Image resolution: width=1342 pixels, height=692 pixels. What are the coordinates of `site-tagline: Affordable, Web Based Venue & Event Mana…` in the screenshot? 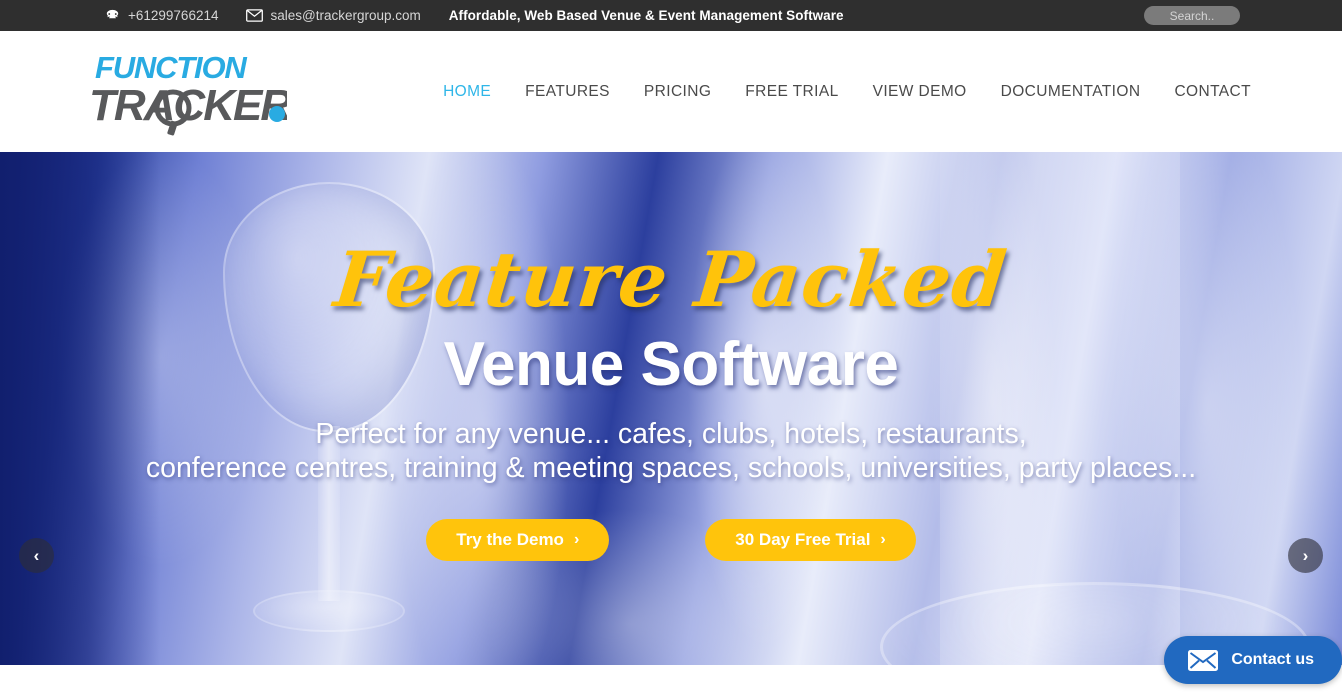 It's located at (646, 15).